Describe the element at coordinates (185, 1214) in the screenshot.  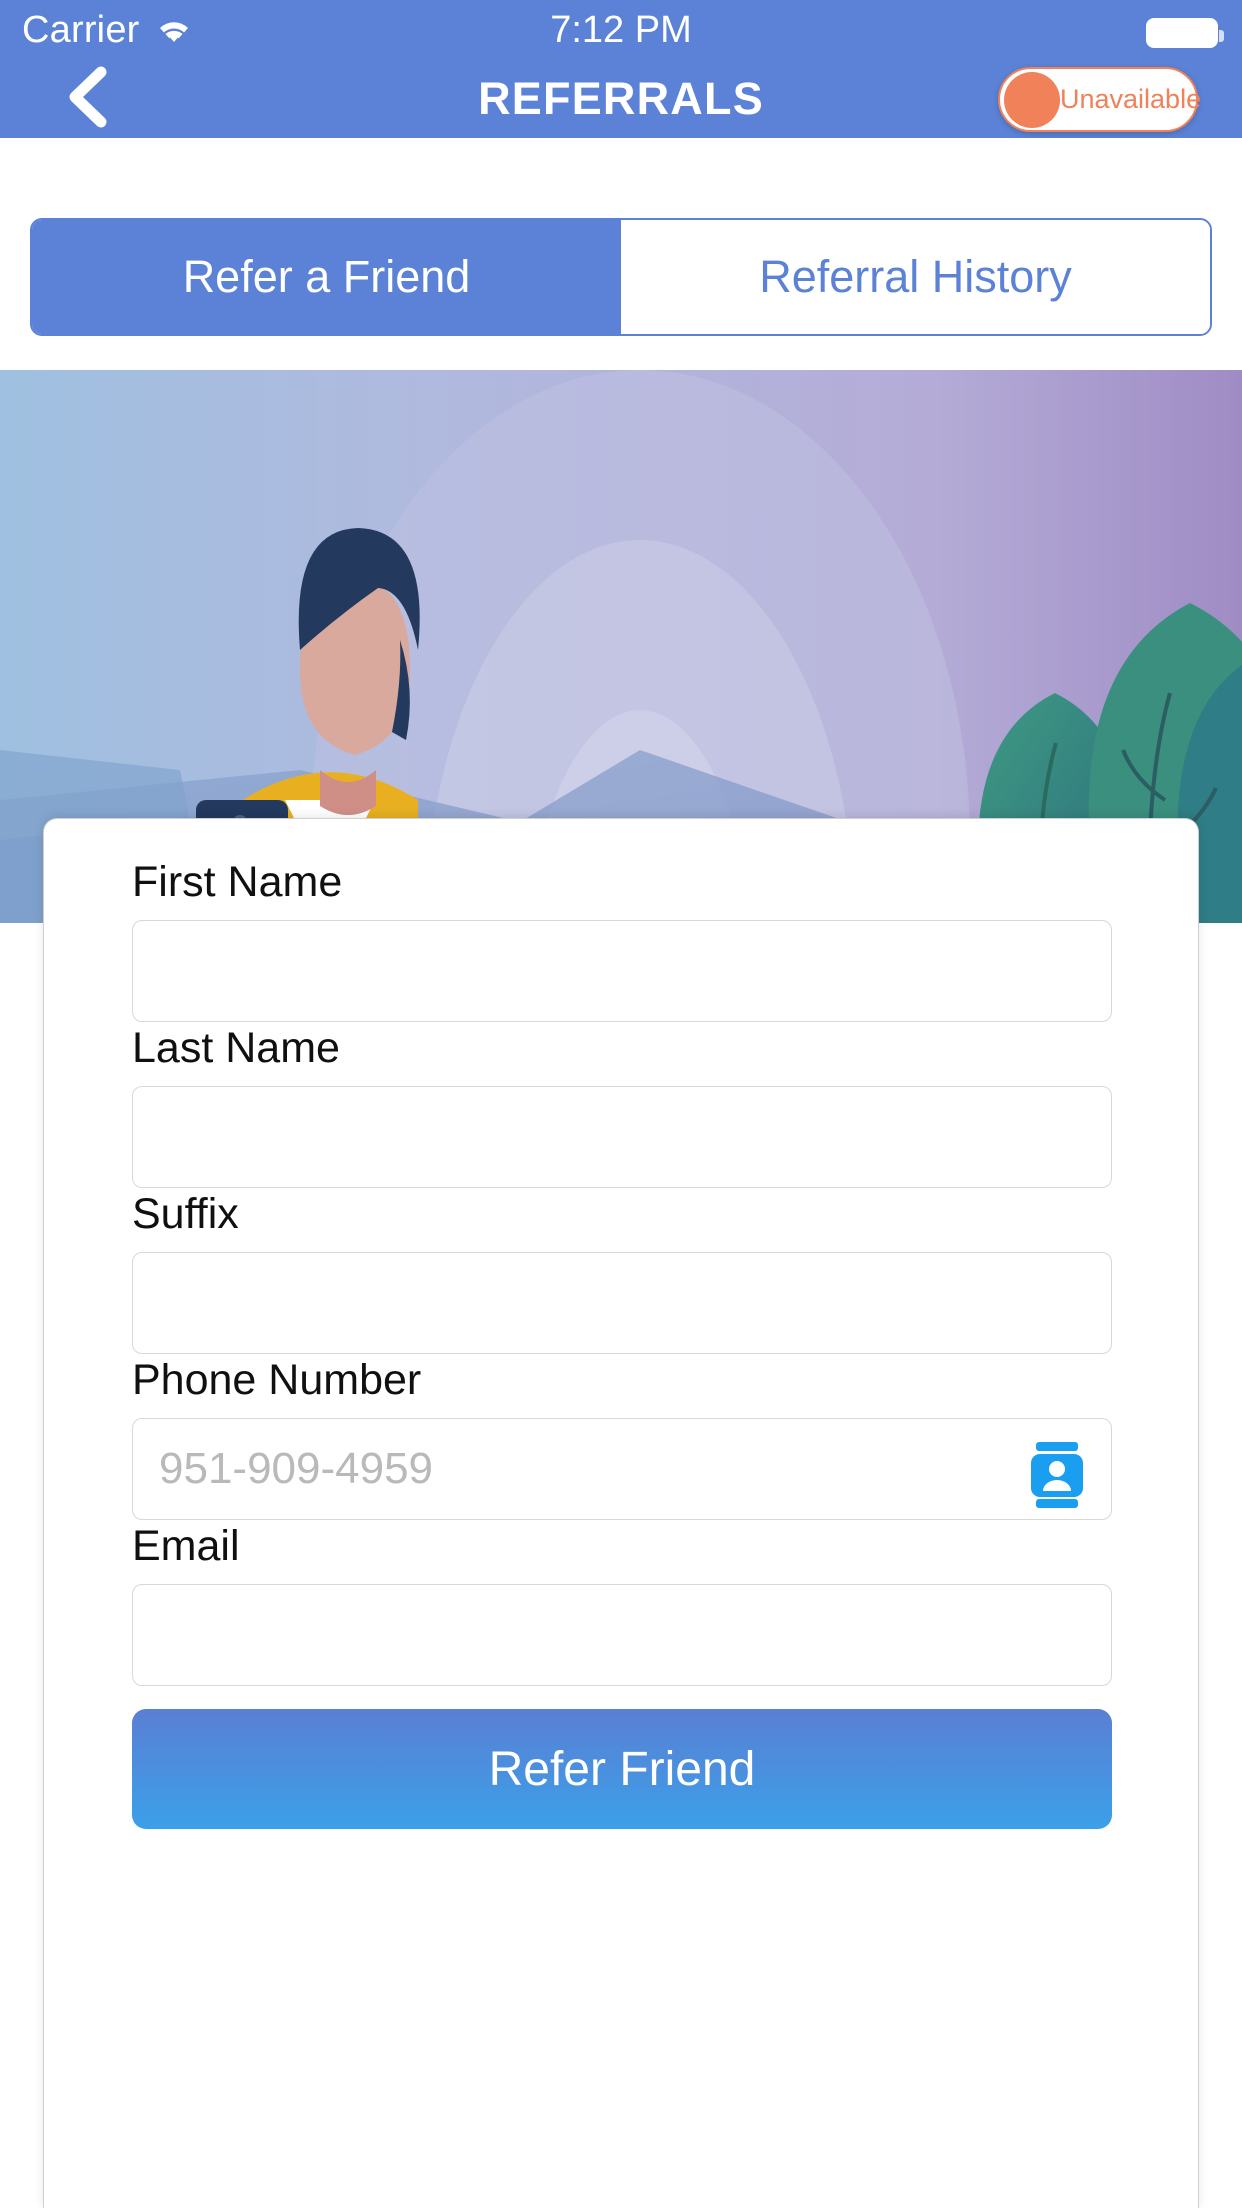
I see `suffix-label: Suffix` at that location.